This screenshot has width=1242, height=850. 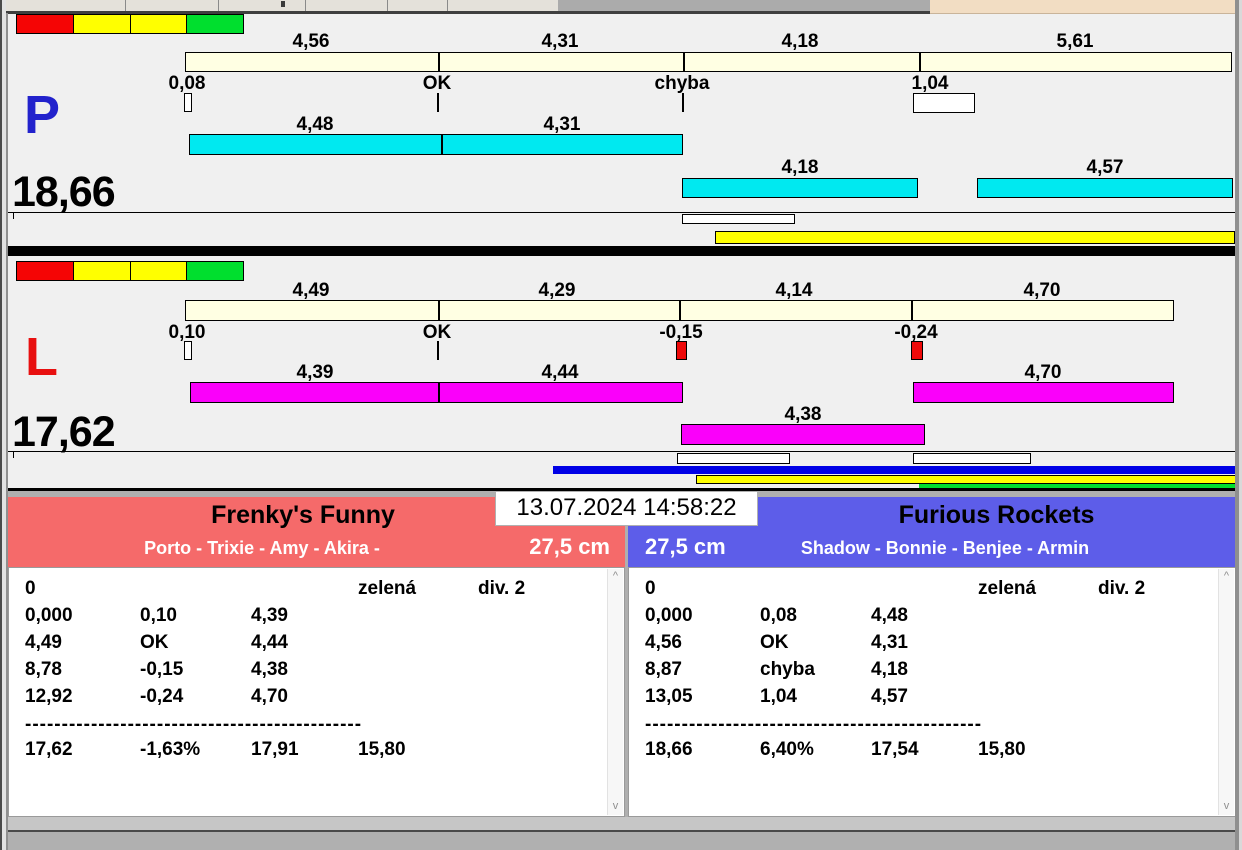 I want to click on p-mark-label-1: 0,08, so click(x=187, y=83).